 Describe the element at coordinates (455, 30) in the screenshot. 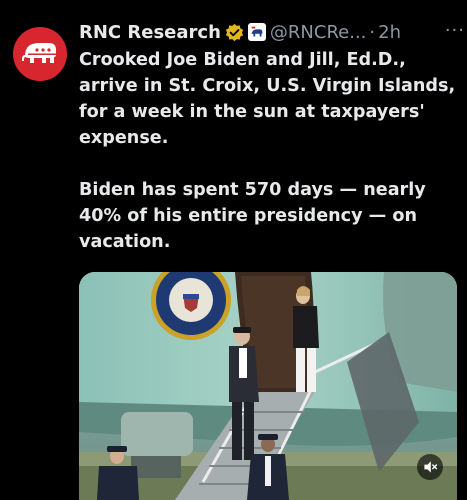

I see `more-options-icon: ···` at that location.